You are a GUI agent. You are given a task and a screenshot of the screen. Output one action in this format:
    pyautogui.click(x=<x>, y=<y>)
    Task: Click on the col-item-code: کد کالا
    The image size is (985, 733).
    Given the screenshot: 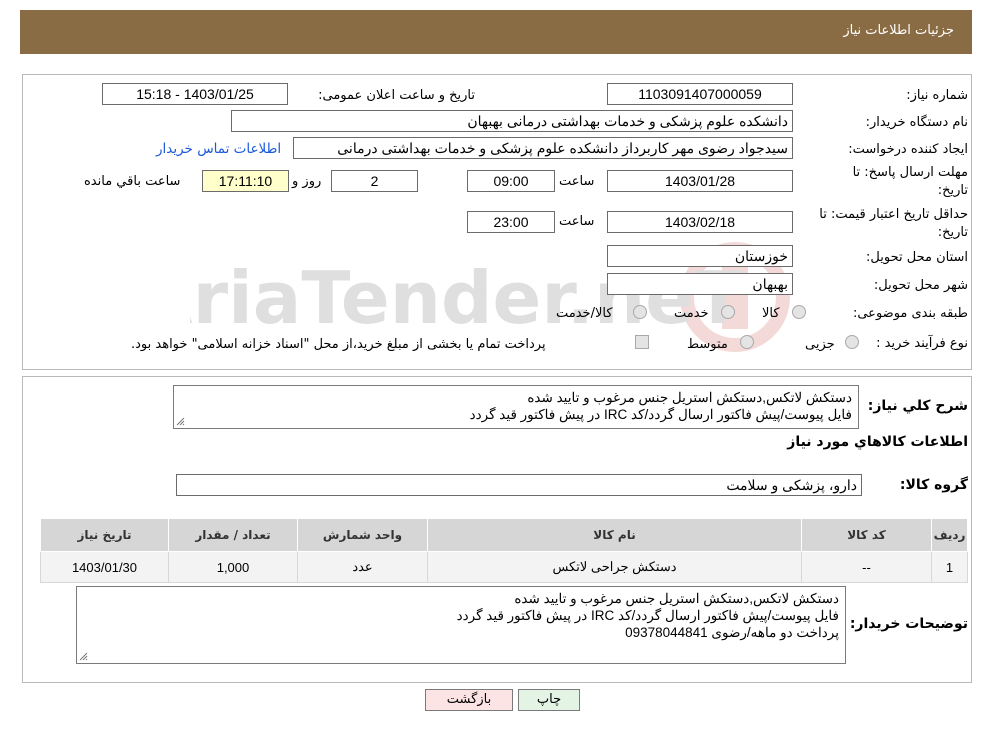 What is the action you would take?
    pyautogui.click(x=866, y=535)
    